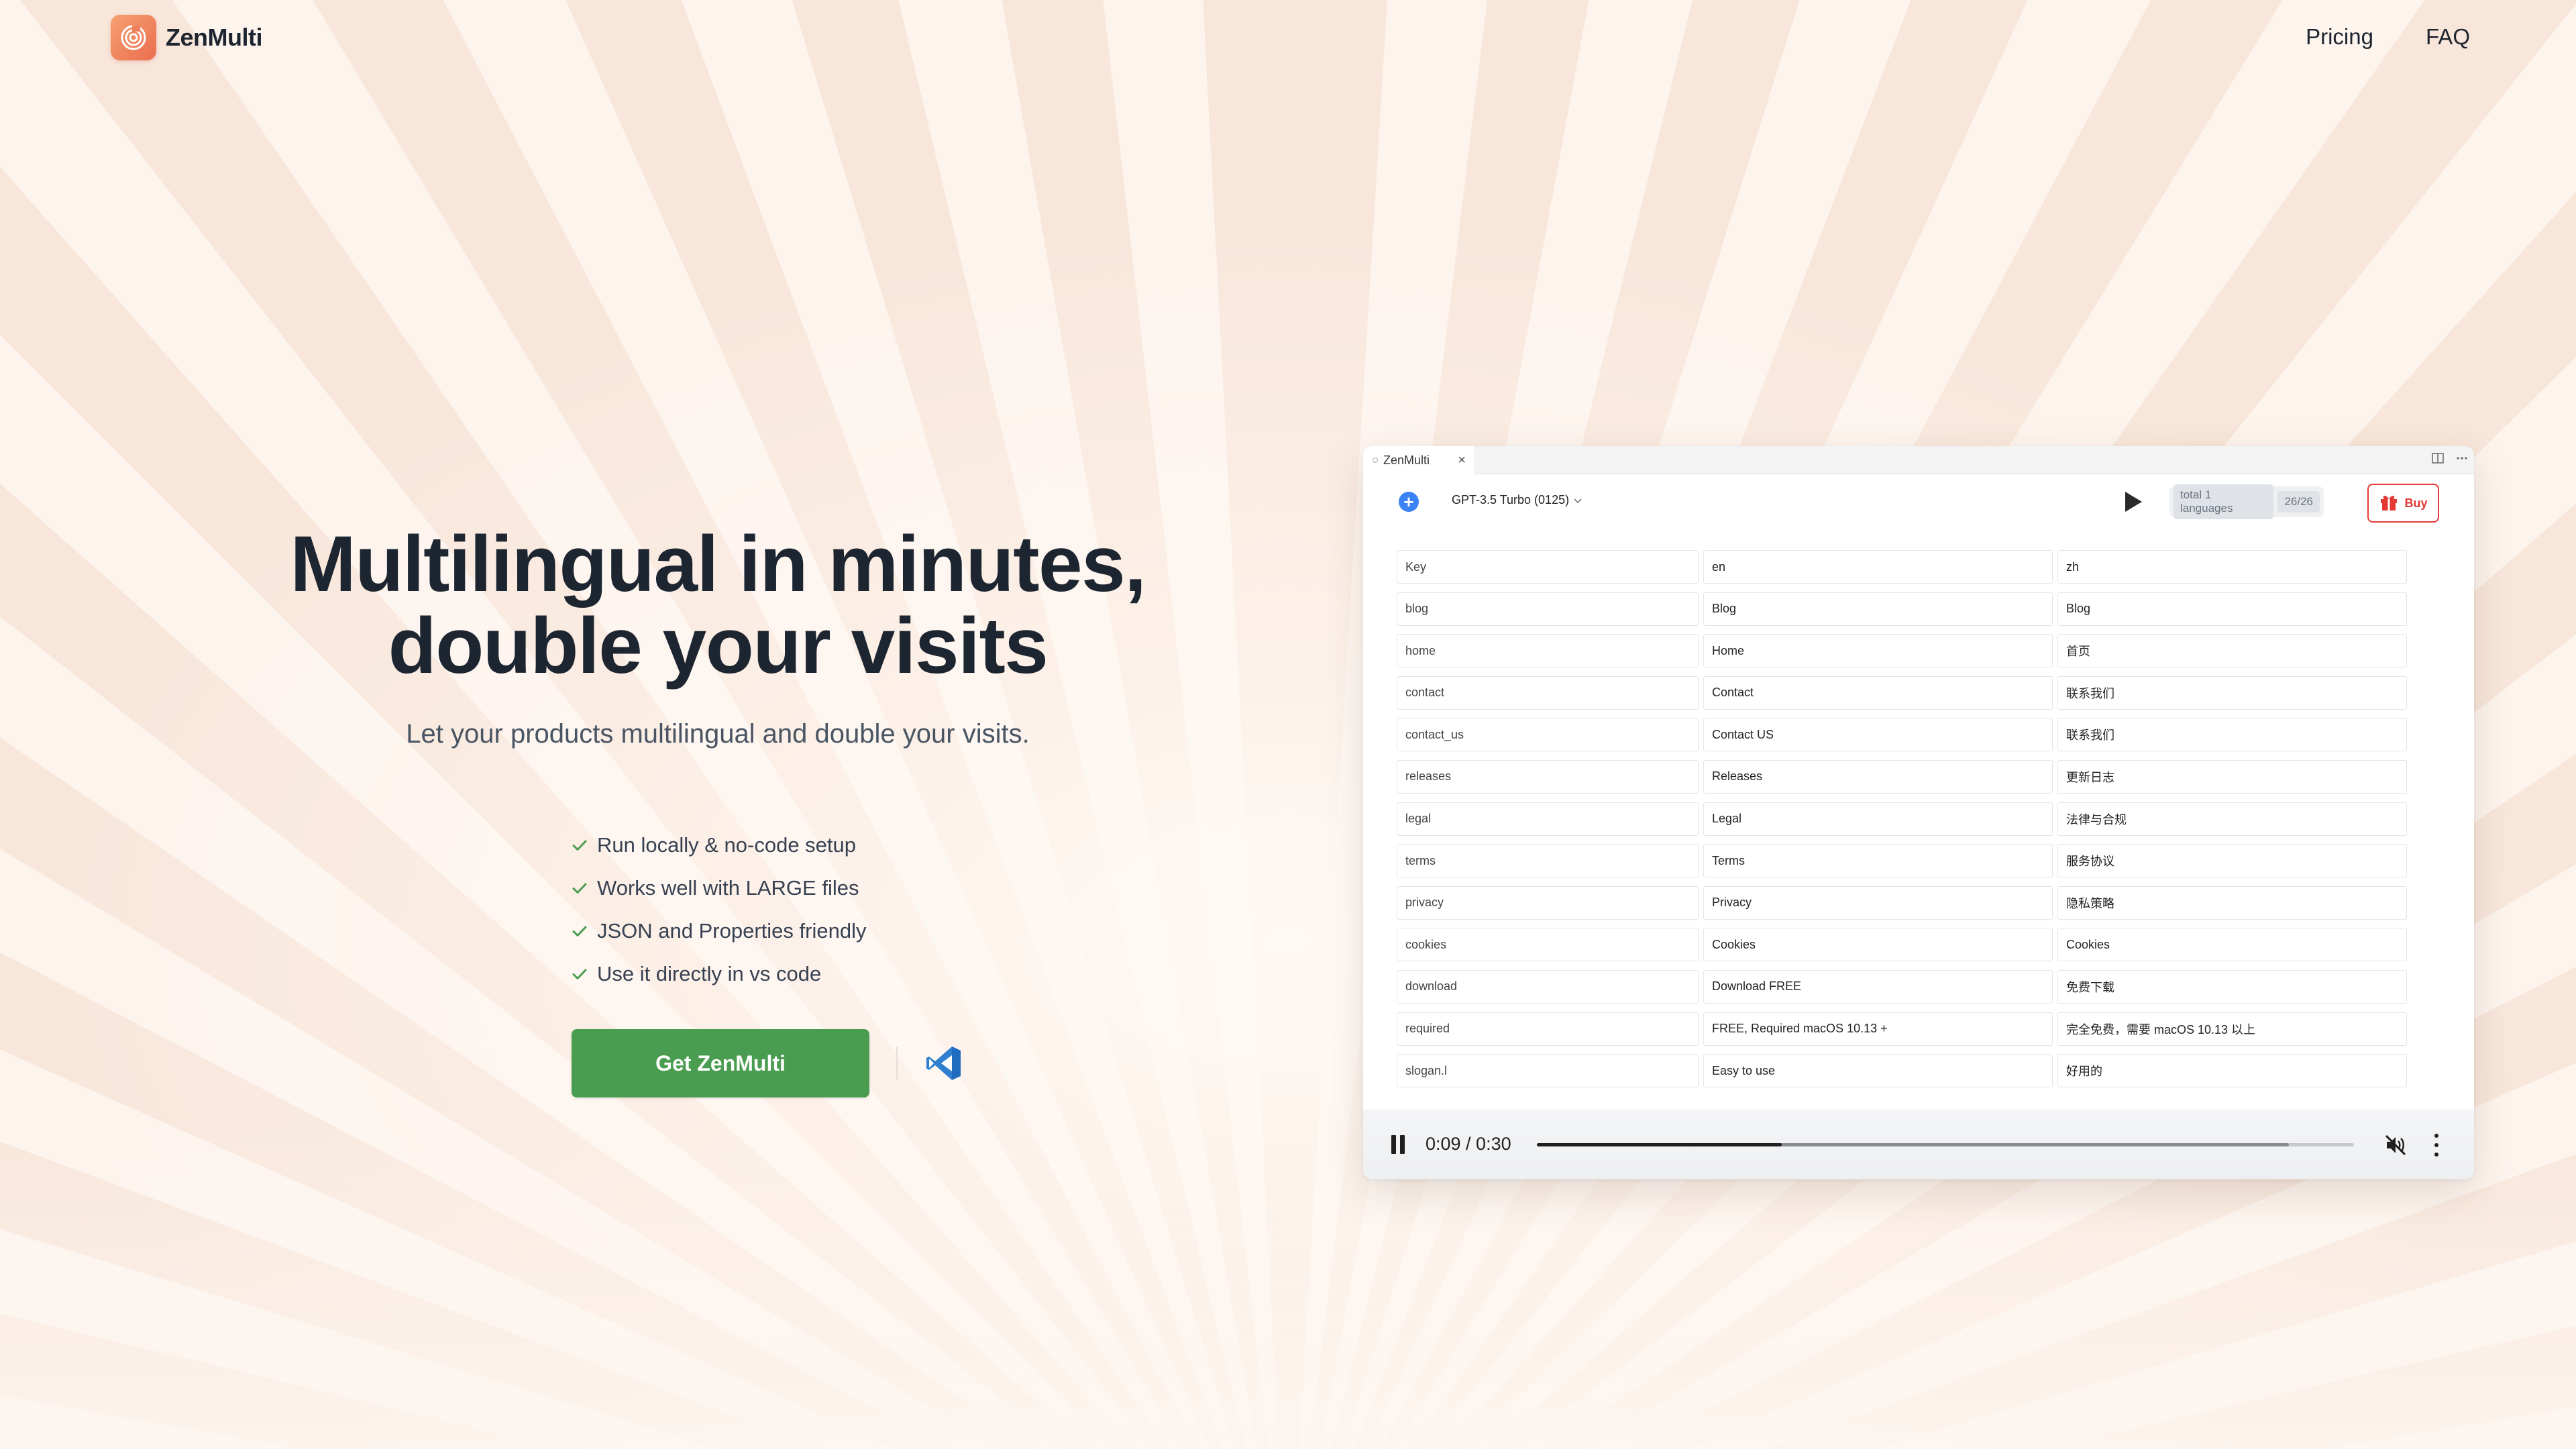  I want to click on feature-text: JSON and Properties friendly, so click(732, 931).